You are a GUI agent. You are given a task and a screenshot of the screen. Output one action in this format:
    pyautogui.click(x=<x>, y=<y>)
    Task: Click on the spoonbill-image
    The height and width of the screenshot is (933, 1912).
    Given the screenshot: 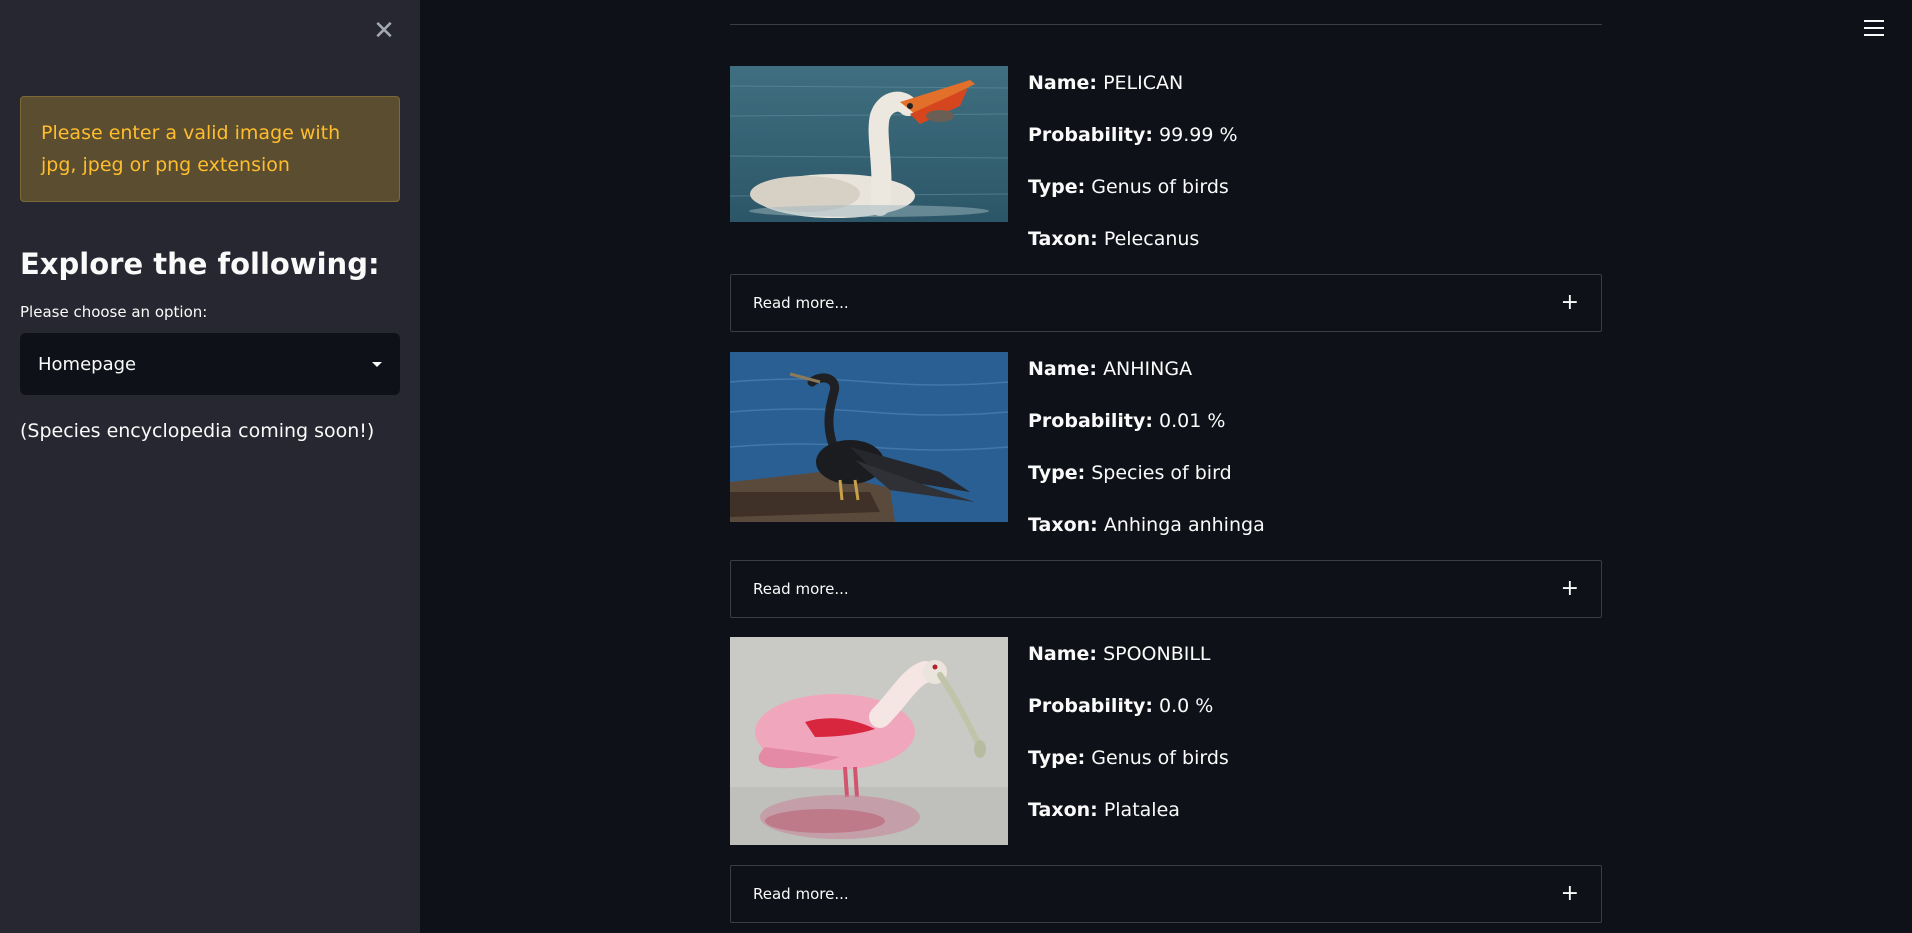 What is the action you would take?
    pyautogui.click(x=869, y=741)
    